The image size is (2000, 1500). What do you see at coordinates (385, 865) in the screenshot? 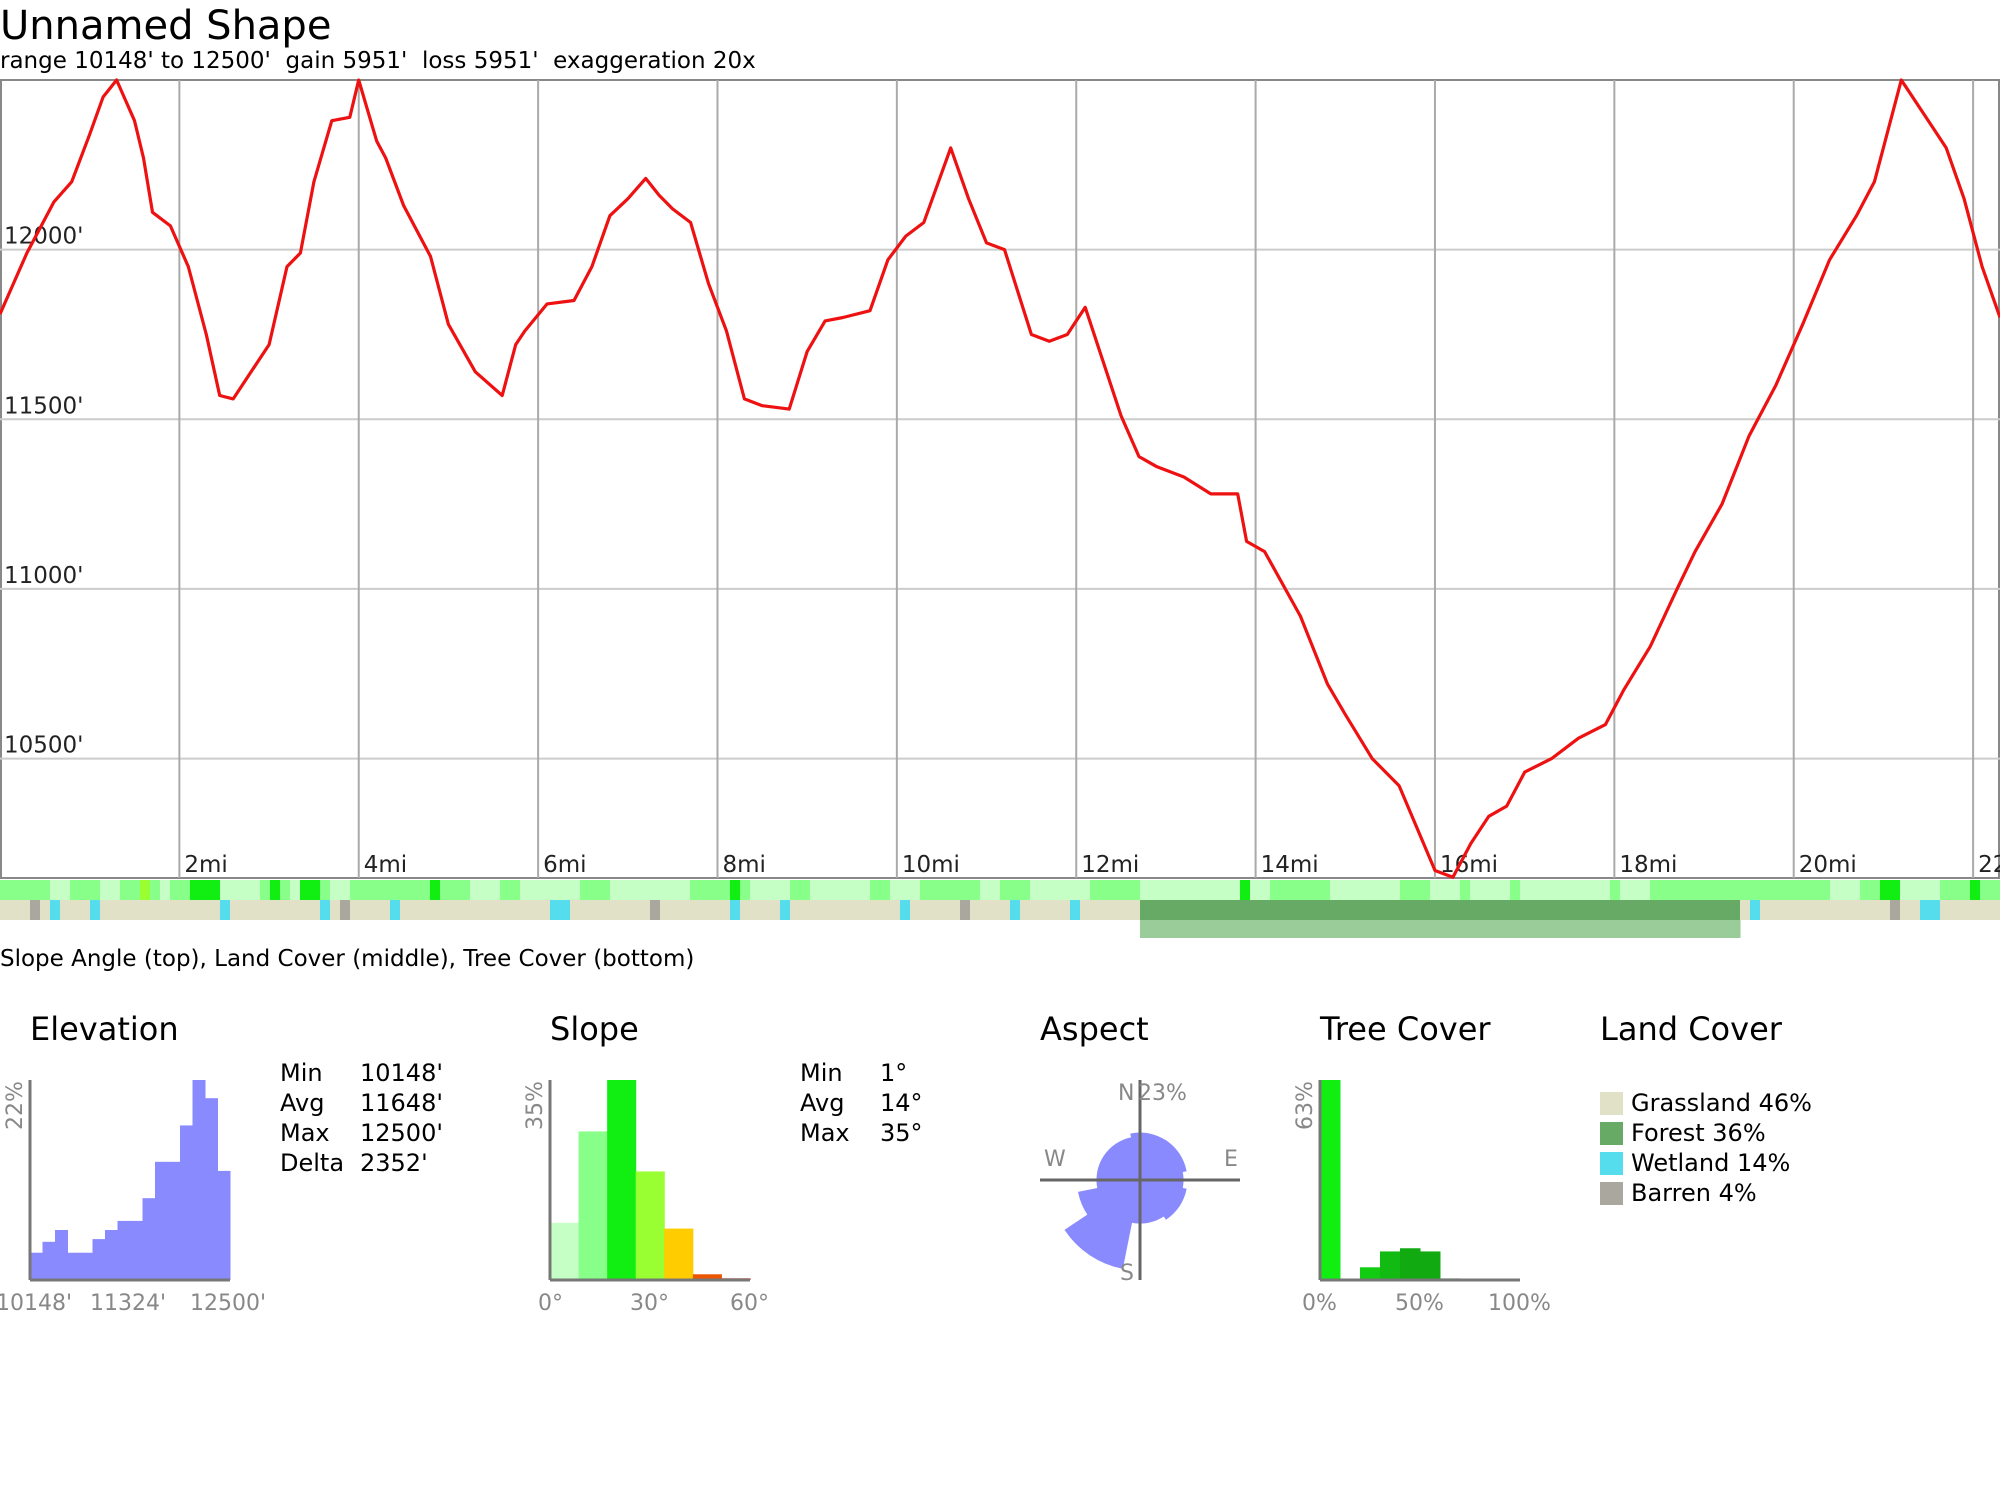
I see `x-tick-label: 4mi` at bounding box center [385, 865].